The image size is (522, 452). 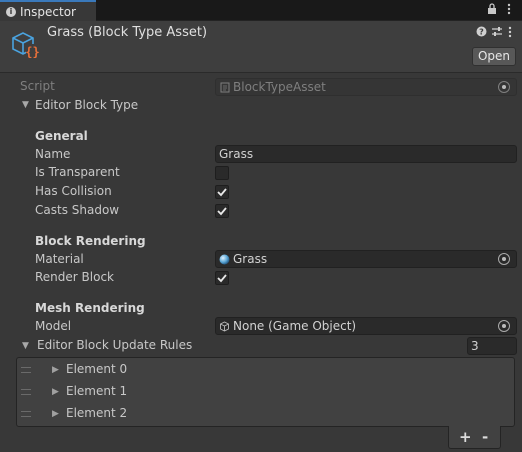 I want to click on has-collision-label: Has Collision, so click(x=73, y=191).